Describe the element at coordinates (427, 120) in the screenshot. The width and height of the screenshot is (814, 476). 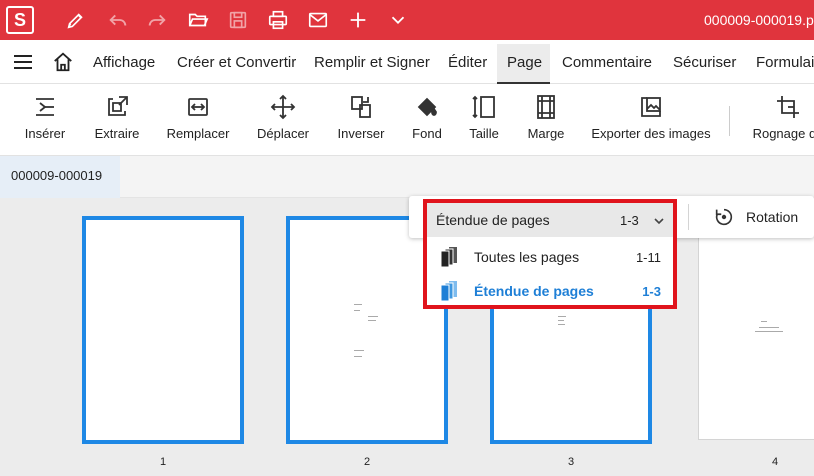
I see `background-button: Fond` at that location.